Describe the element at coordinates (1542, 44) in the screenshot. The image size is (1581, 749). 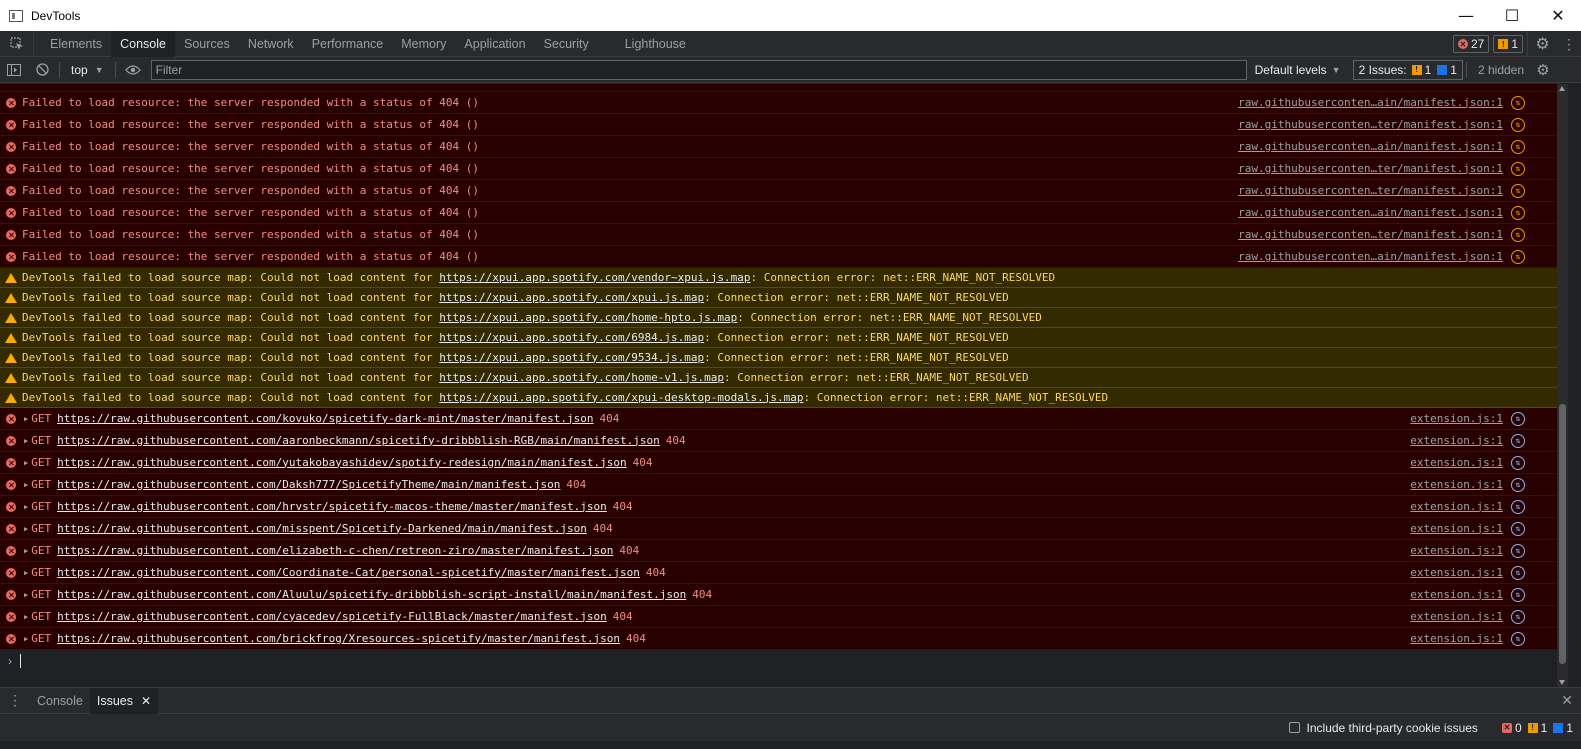
I see `settings-gear-icon: ⚙` at that location.